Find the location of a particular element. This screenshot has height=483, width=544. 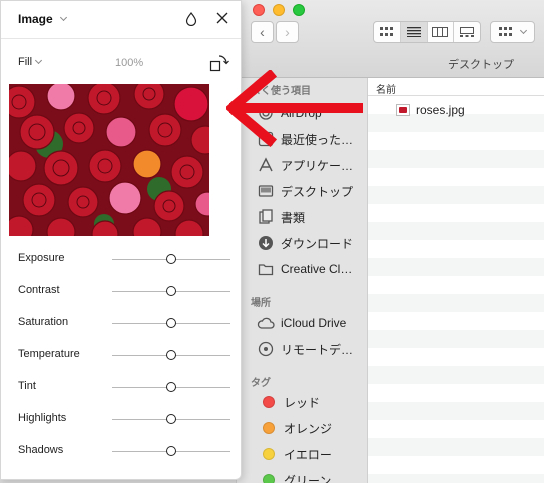

tint-slider-knob is located at coordinates (171, 387).